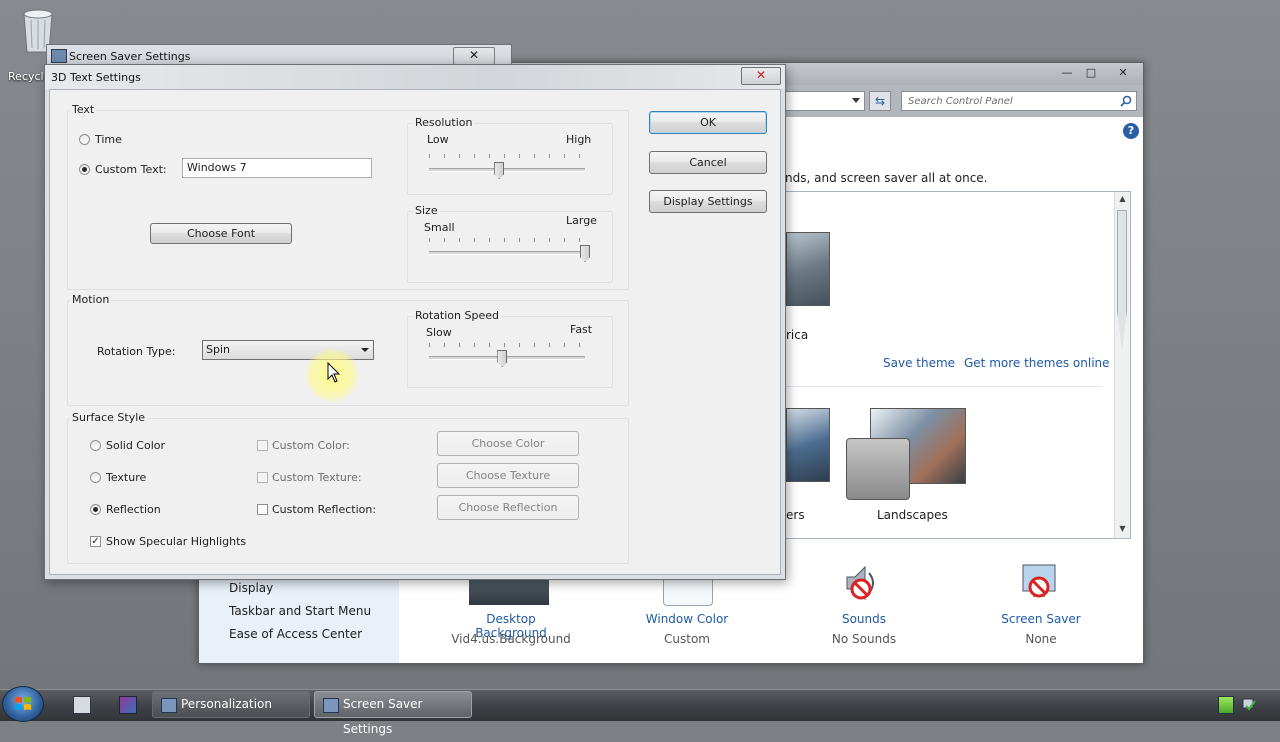  I want to click on solid-color-label: Solid Color, so click(136, 445).